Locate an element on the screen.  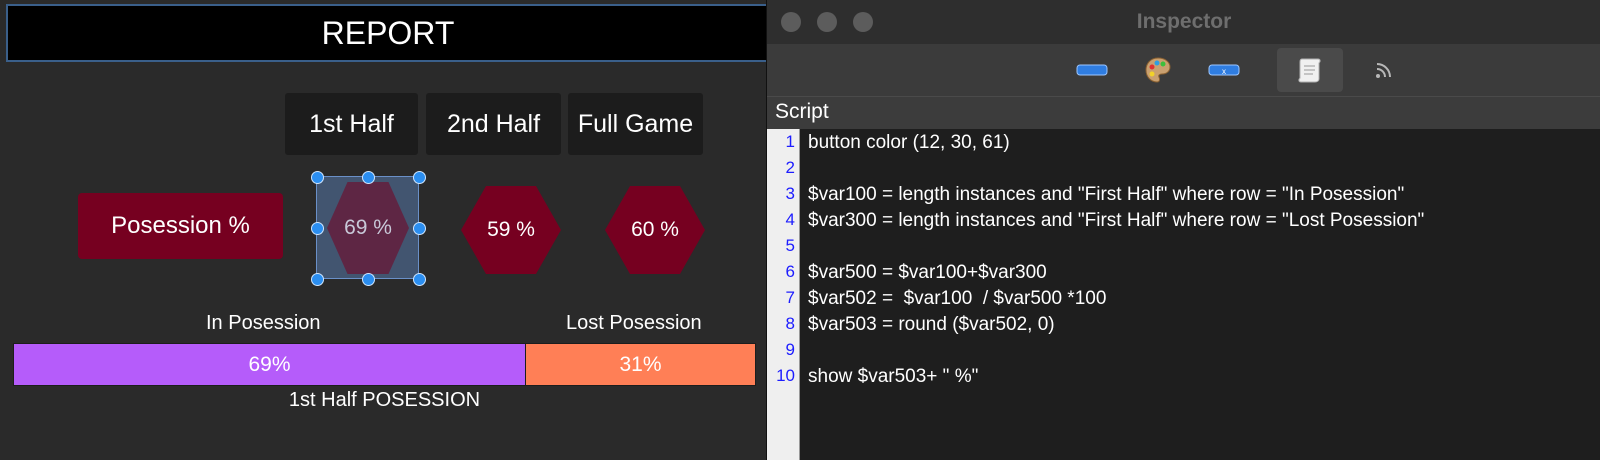
line-number: 10 is located at coordinates (785, 375).